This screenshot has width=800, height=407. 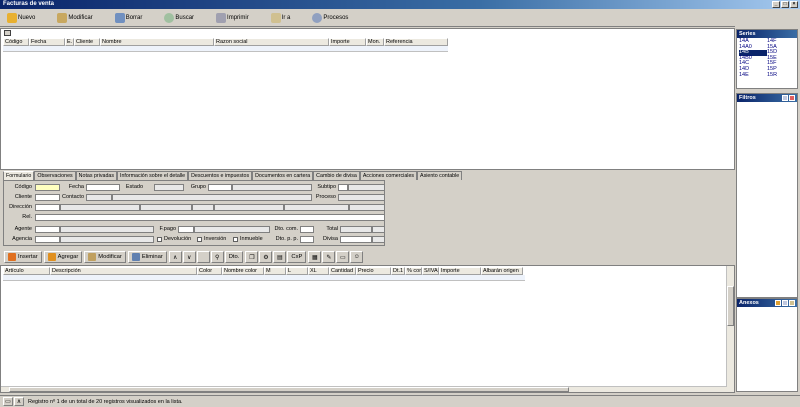 What do you see at coordinates (792, 98) in the screenshot?
I see `filter-clear-icon` at bounding box center [792, 98].